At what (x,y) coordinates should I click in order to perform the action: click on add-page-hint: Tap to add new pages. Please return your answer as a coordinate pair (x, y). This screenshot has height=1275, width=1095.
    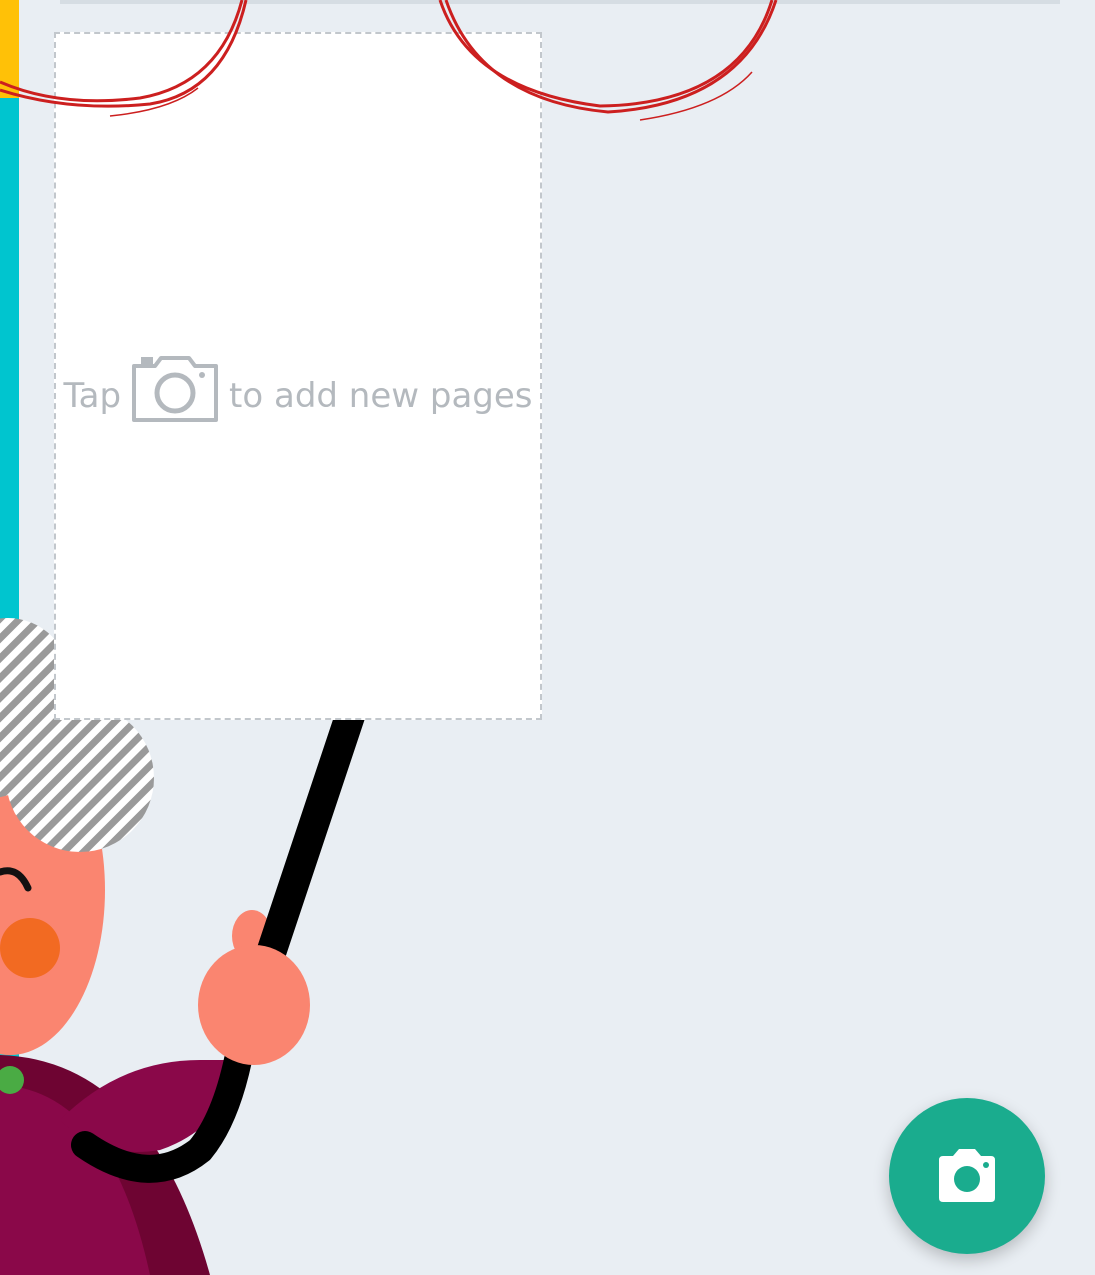
    Looking at the image, I should click on (298, 389).